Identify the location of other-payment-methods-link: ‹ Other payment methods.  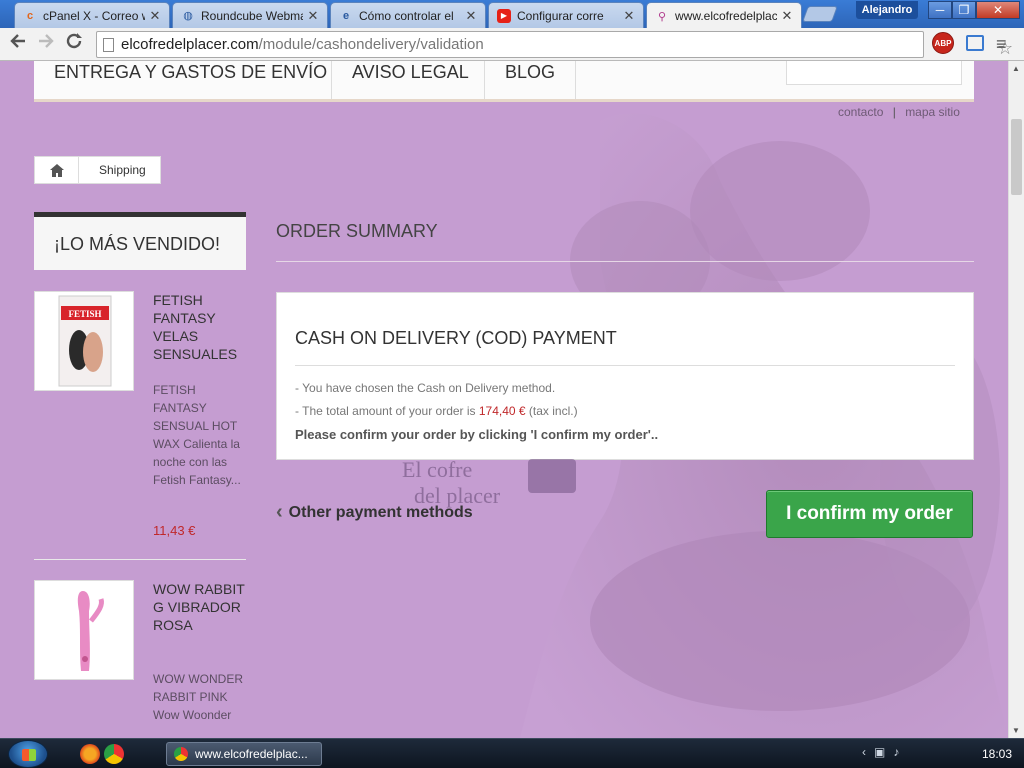
(374, 512).